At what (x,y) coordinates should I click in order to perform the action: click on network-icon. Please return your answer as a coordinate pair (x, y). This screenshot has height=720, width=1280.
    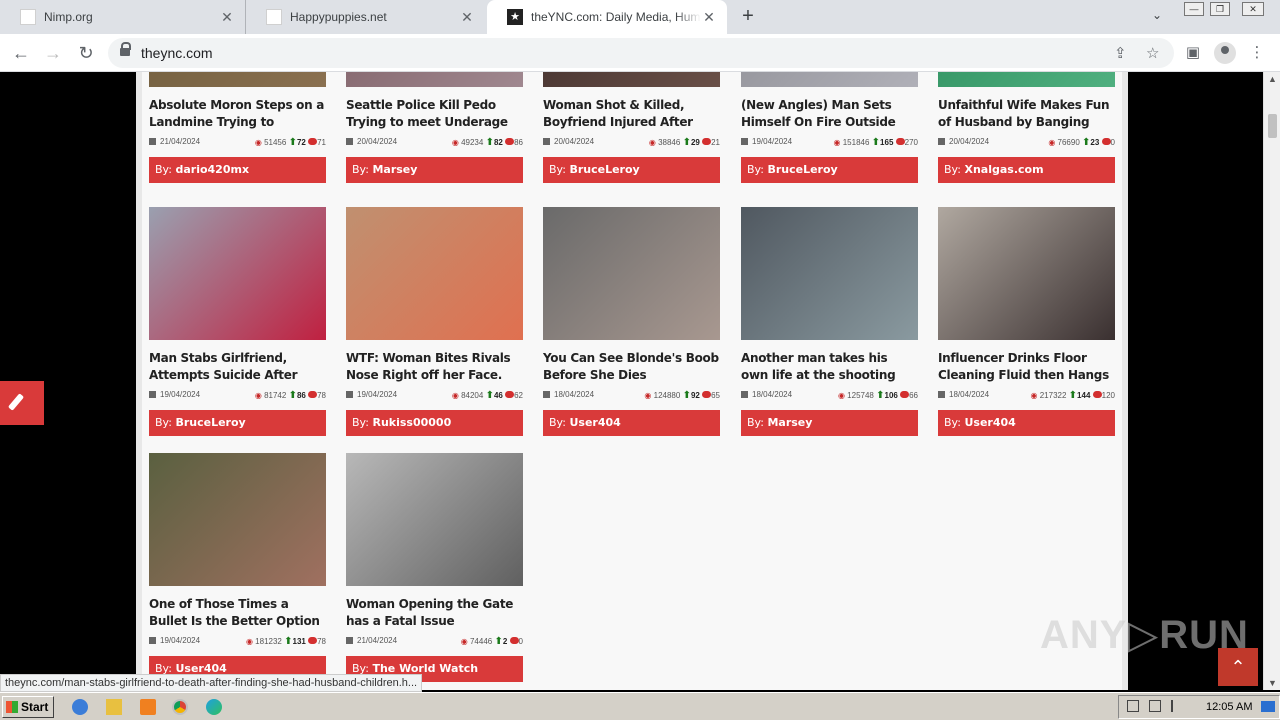
    Looking at the image, I should click on (1155, 706).